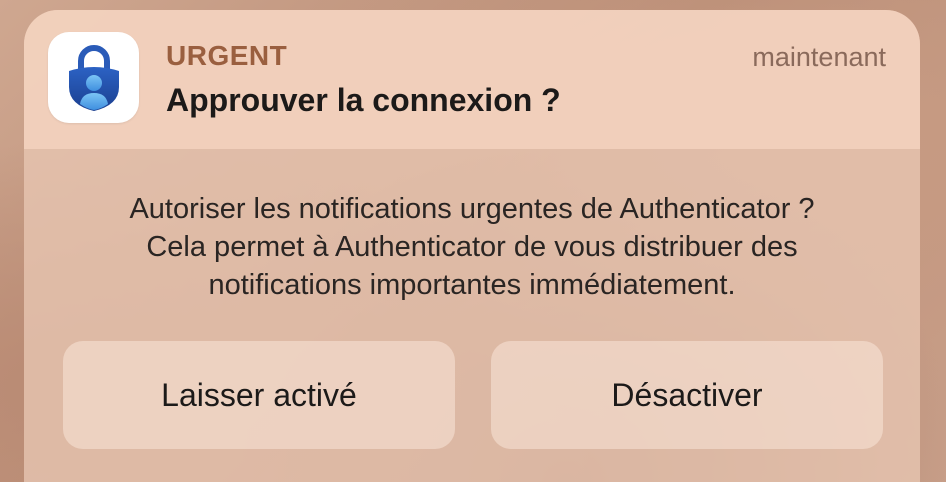 Image resolution: width=946 pixels, height=482 pixels. I want to click on notification-category: URGENT, so click(227, 55).